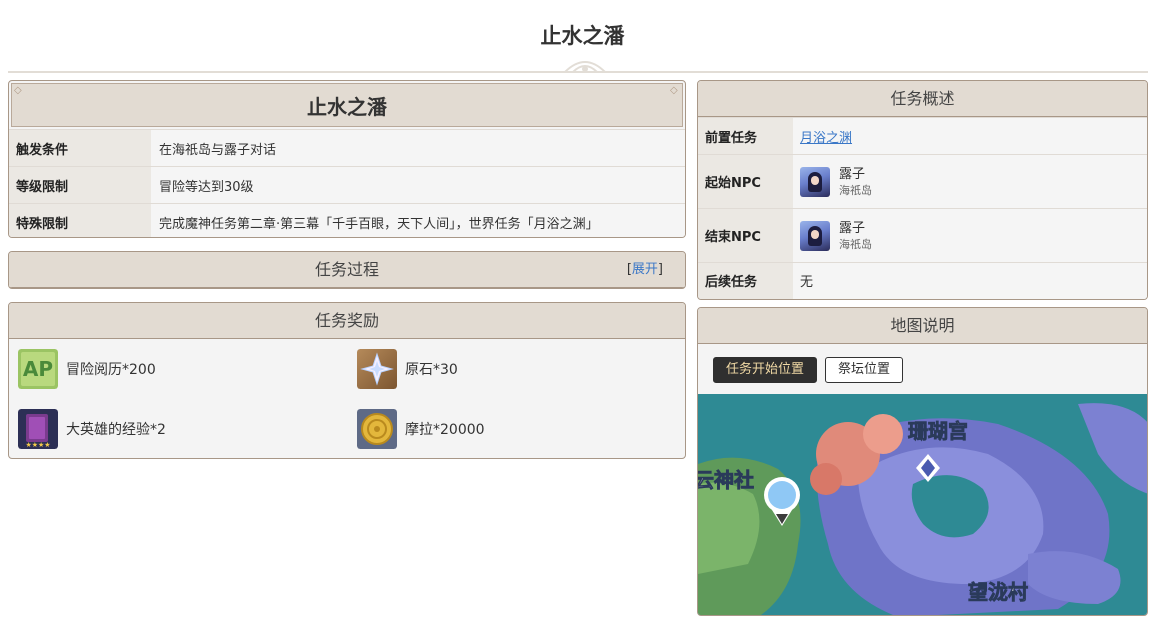 The width and height of the screenshot is (1165, 633). I want to click on row-key: 等级限制, so click(80, 185).